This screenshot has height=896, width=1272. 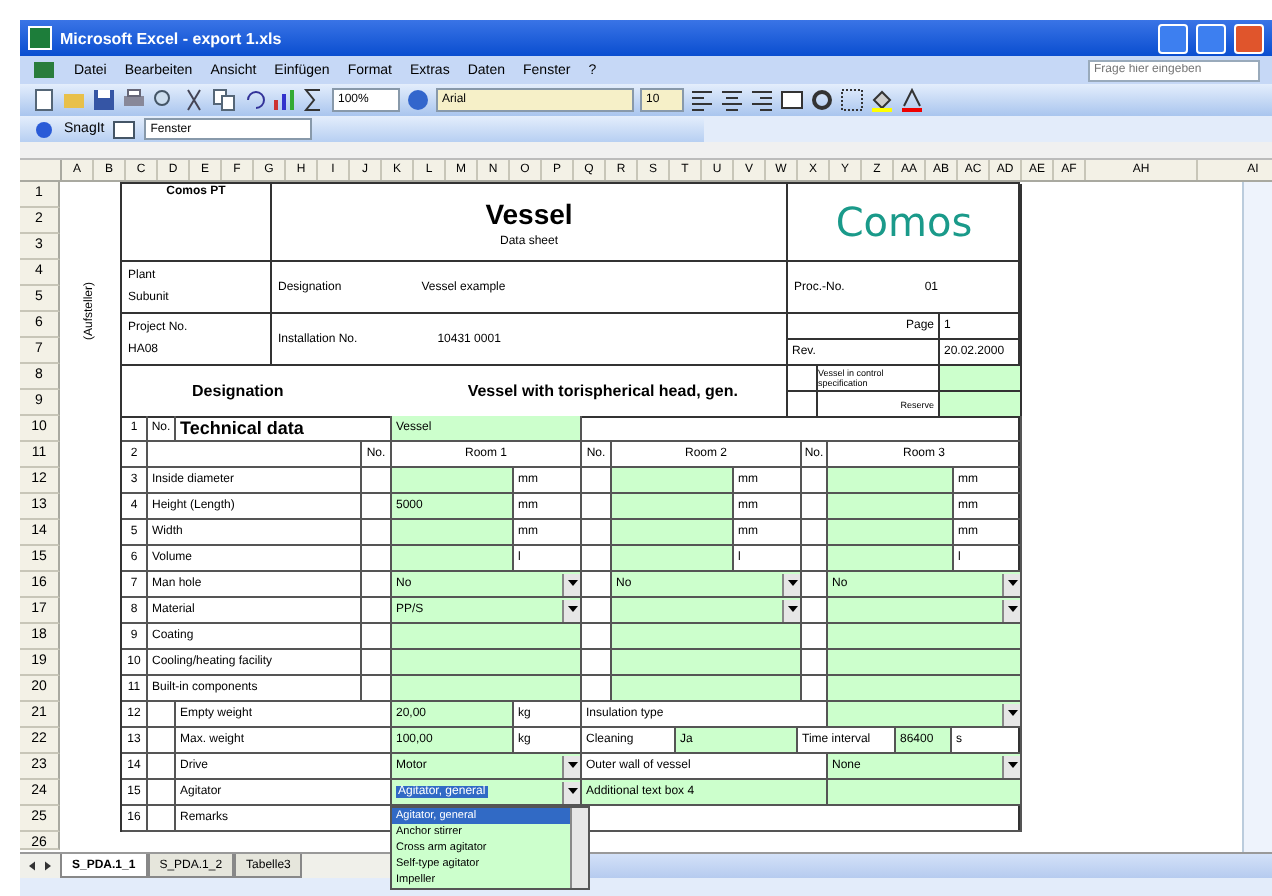 What do you see at coordinates (732, 100) in the screenshot?
I see `align-center-icon` at bounding box center [732, 100].